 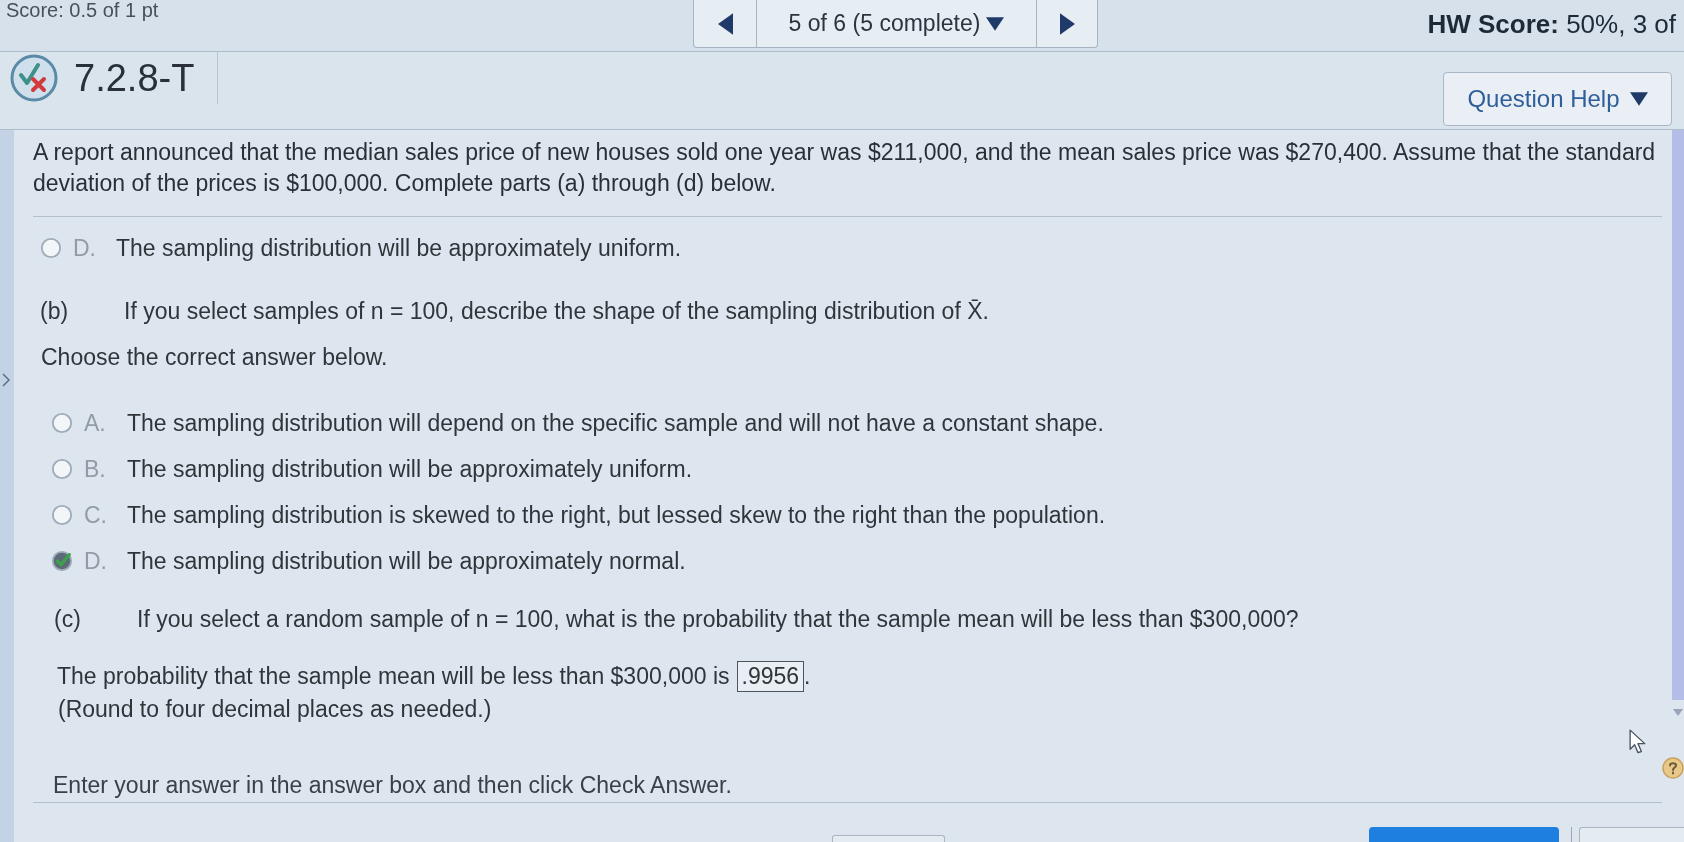 I want to click on option-letter: A., so click(x=95, y=423).